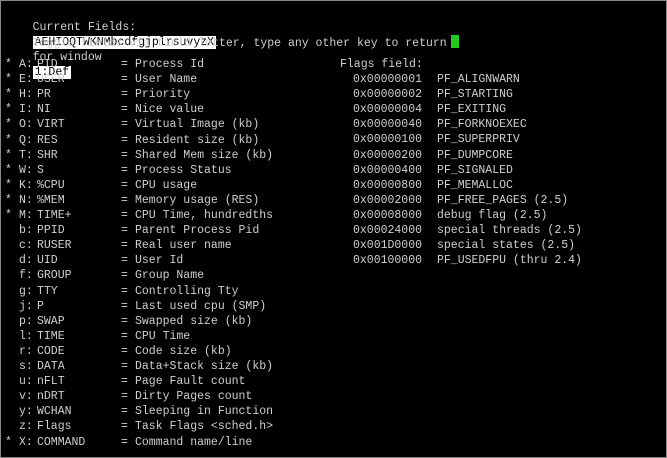 Image resolution: width=667 pixels, height=458 pixels. Describe the element at coordinates (482, 125) in the screenshot. I see `flag-name: PF_FORKNOEXEC` at that location.